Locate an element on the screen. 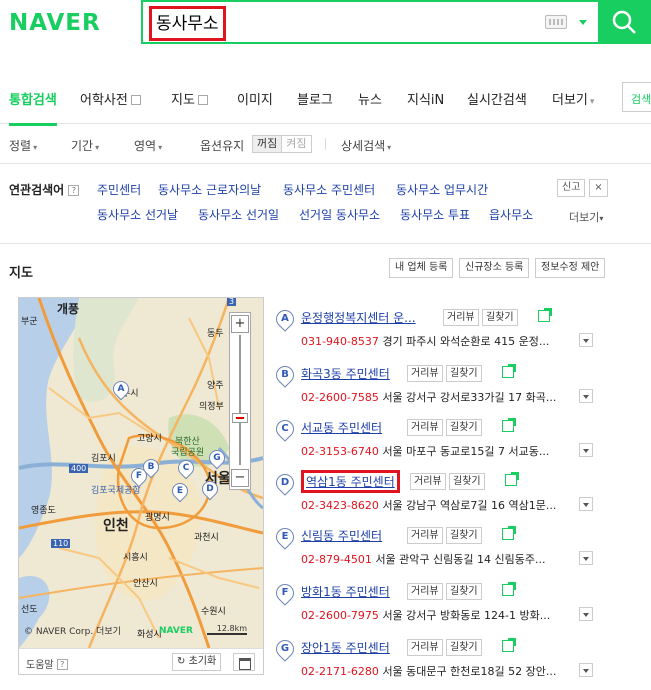  tab-right-button: 검색 is located at coordinates (636, 97).